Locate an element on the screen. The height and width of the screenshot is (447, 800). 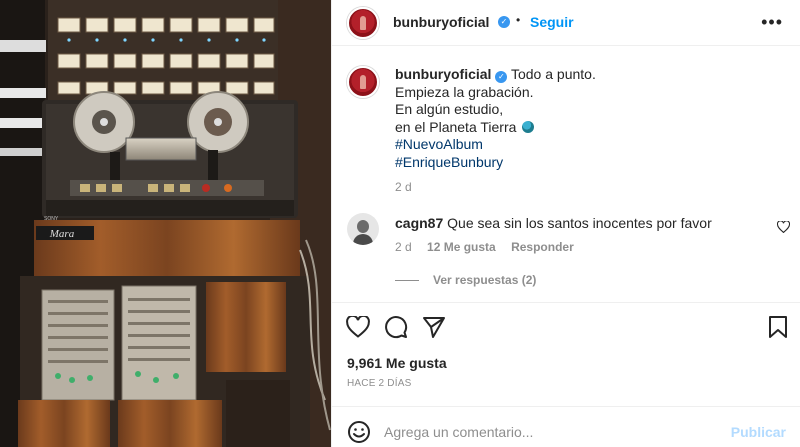
header-username: bunburyoficial is located at coordinates (441, 22).